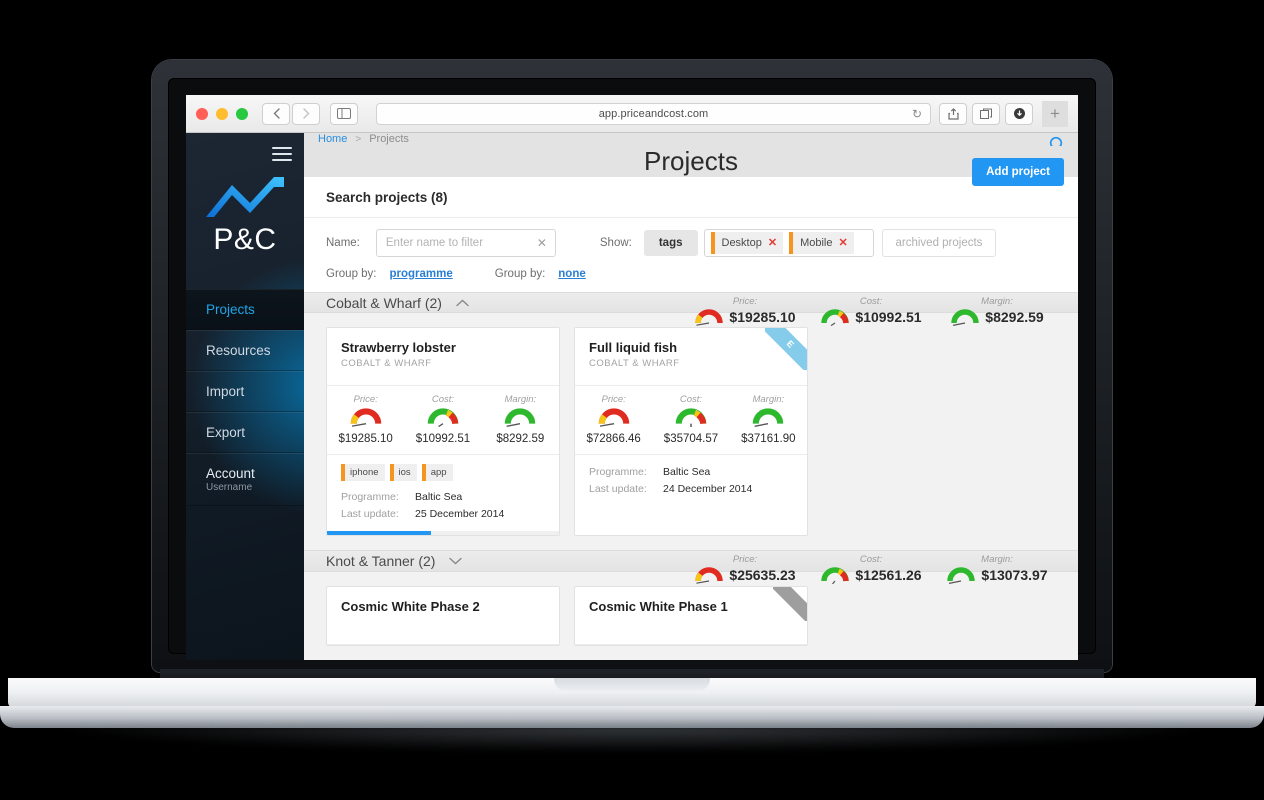 The width and height of the screenshot is (1264, 800). Describe the element at coordinates (437, 473) in the screenshot. I see `project-tag: app` at that location.